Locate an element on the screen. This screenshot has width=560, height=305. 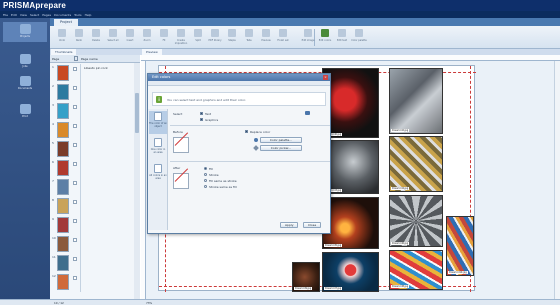
col-page-header: Page is located at coordinates (55, 59).